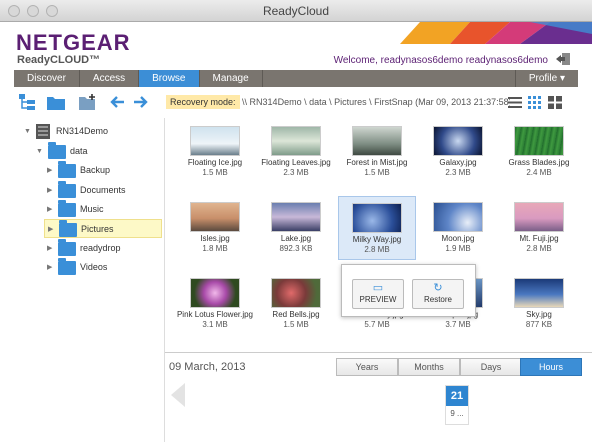 Image resolution: width=592 pixels, height=442 pixels. I want to click on file-item: Lake.jpg 892.3 KB, so click(296, 228).